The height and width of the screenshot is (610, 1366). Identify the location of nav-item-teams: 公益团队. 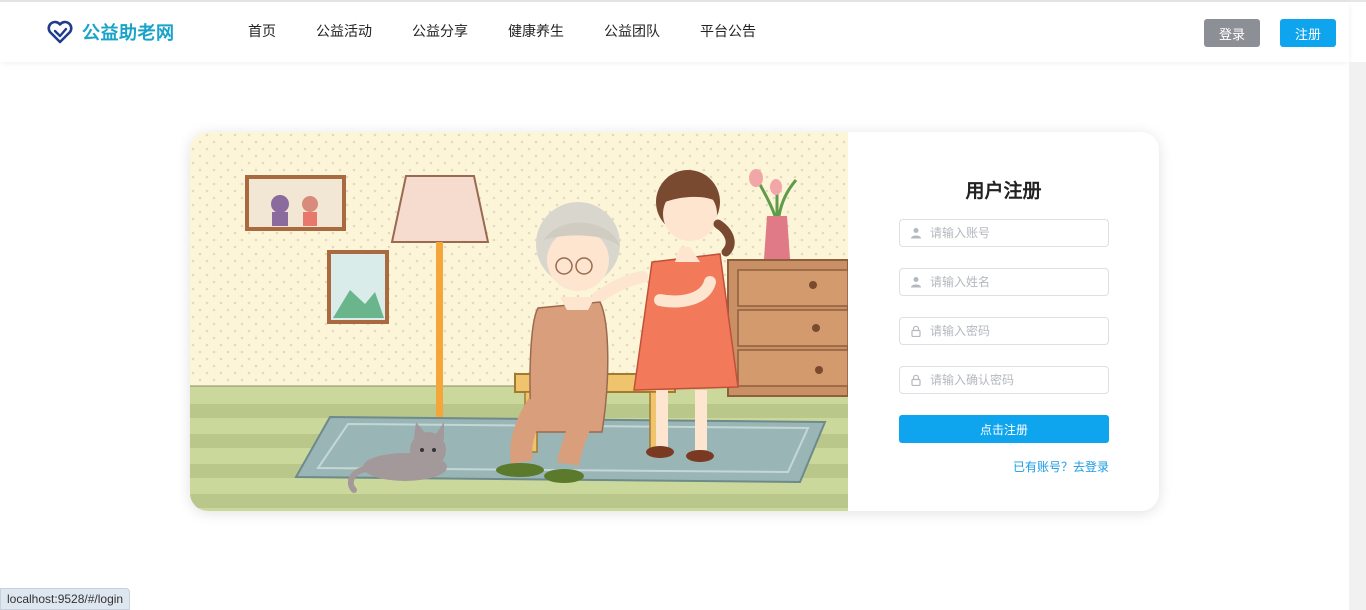
(632, 32).